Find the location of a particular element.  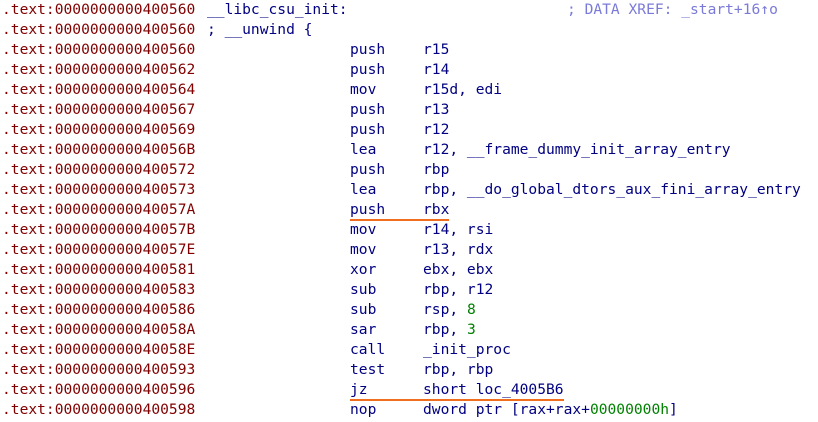

operands: short loc_4005B6 is located at coordinates (493, 390).